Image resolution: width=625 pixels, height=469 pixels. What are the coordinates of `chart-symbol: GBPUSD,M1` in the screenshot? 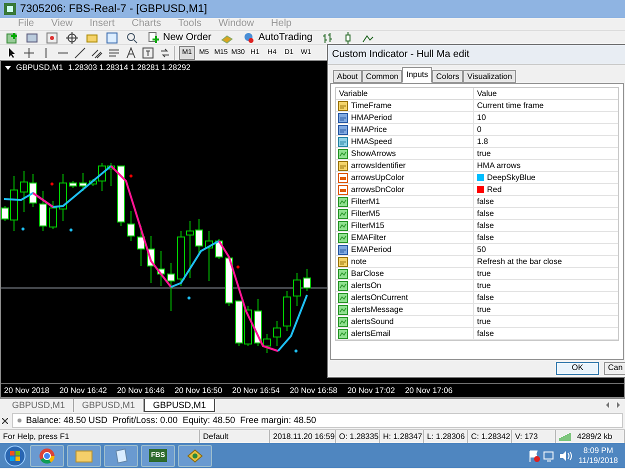 It's located at (40, 68).